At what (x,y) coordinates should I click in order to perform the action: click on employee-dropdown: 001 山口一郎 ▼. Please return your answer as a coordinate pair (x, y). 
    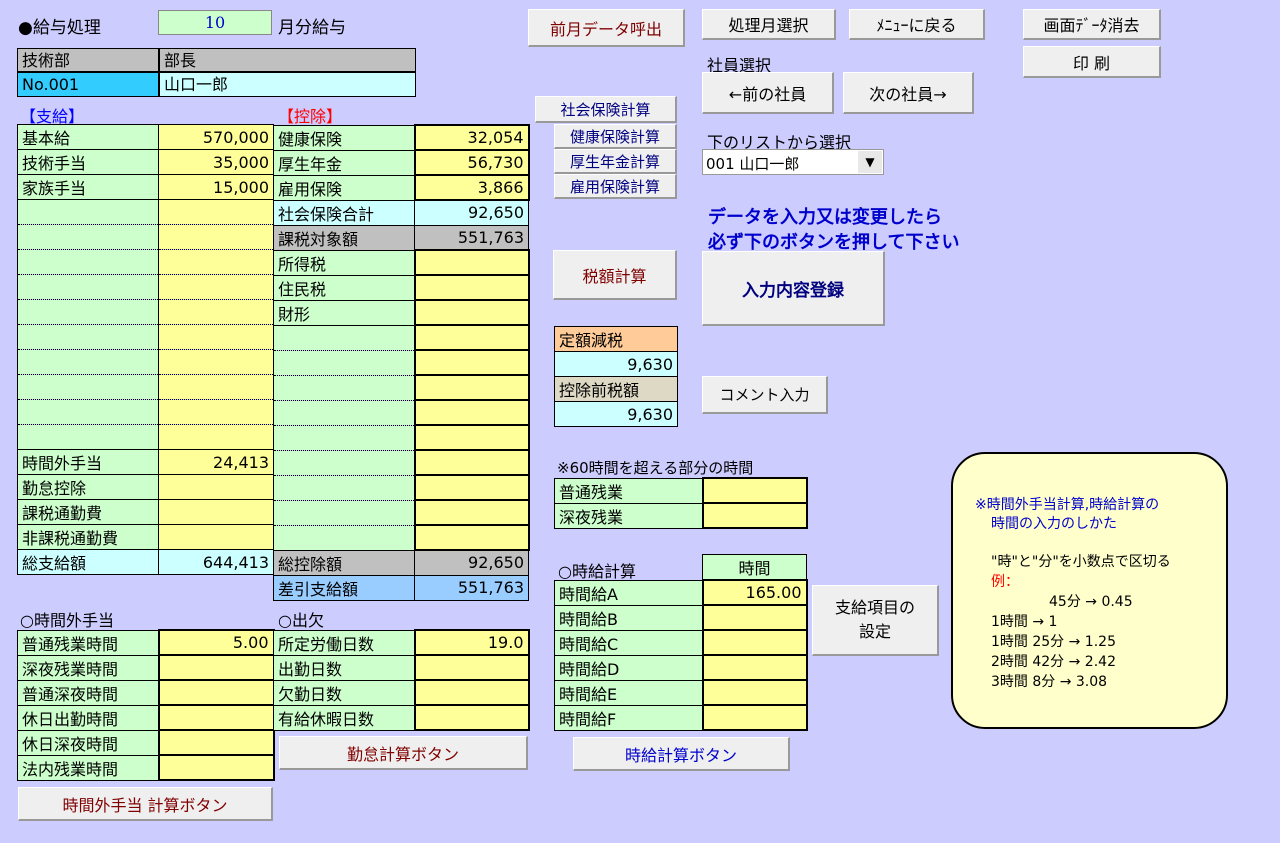
    Looking at the image, I should click on (793, 162).